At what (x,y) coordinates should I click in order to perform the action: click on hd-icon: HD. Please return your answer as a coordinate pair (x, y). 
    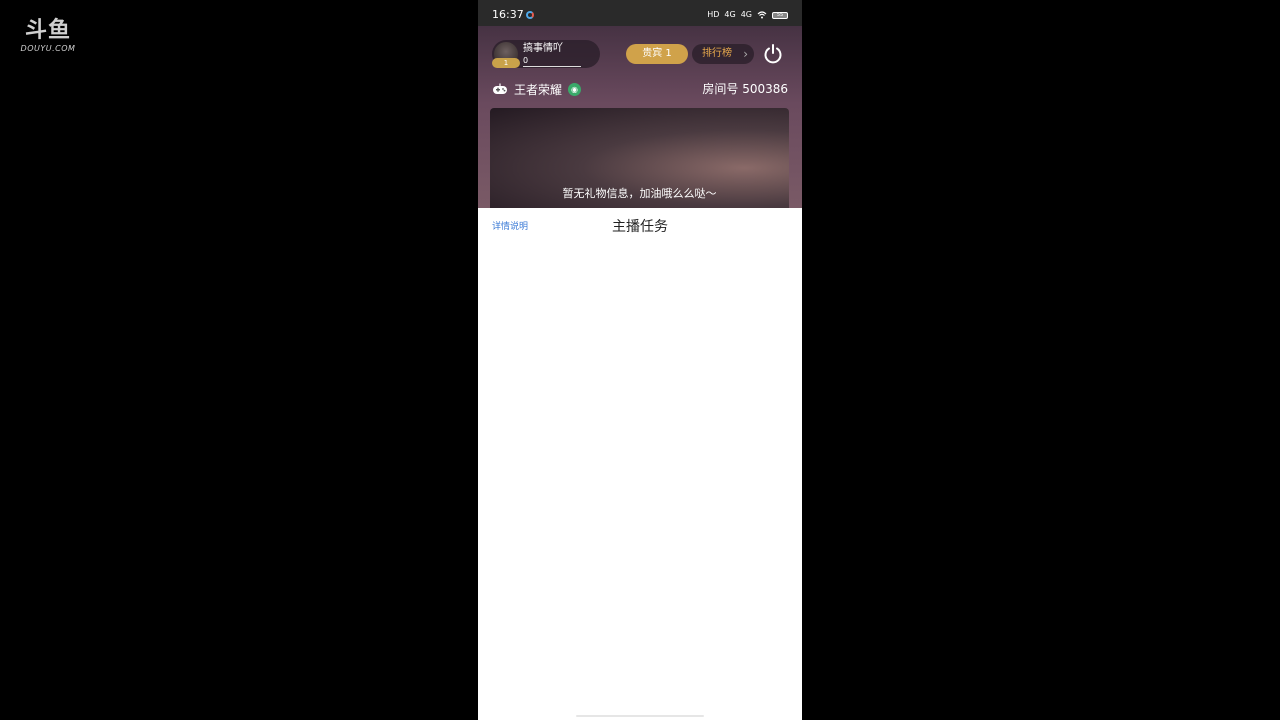
    Looking at the image, I should click on (713, 14).